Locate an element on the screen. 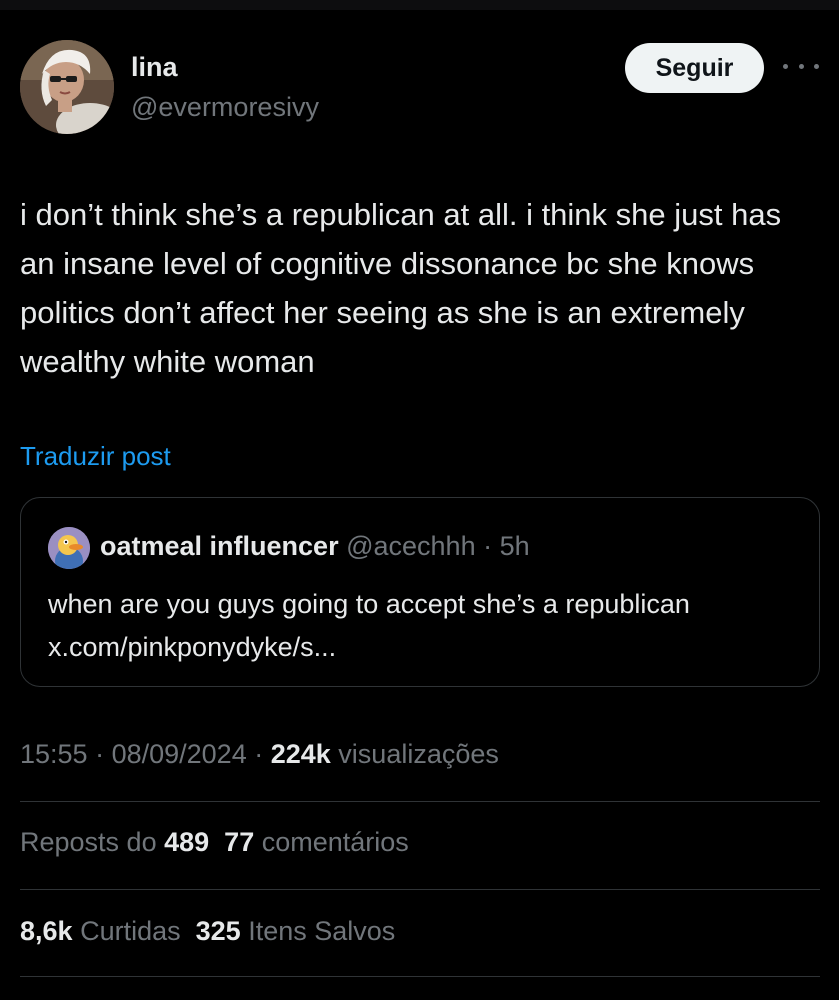 This screenshot has width=839, height=1000. translate-post-link: Traduzir post is located at coordinates (95, 456).